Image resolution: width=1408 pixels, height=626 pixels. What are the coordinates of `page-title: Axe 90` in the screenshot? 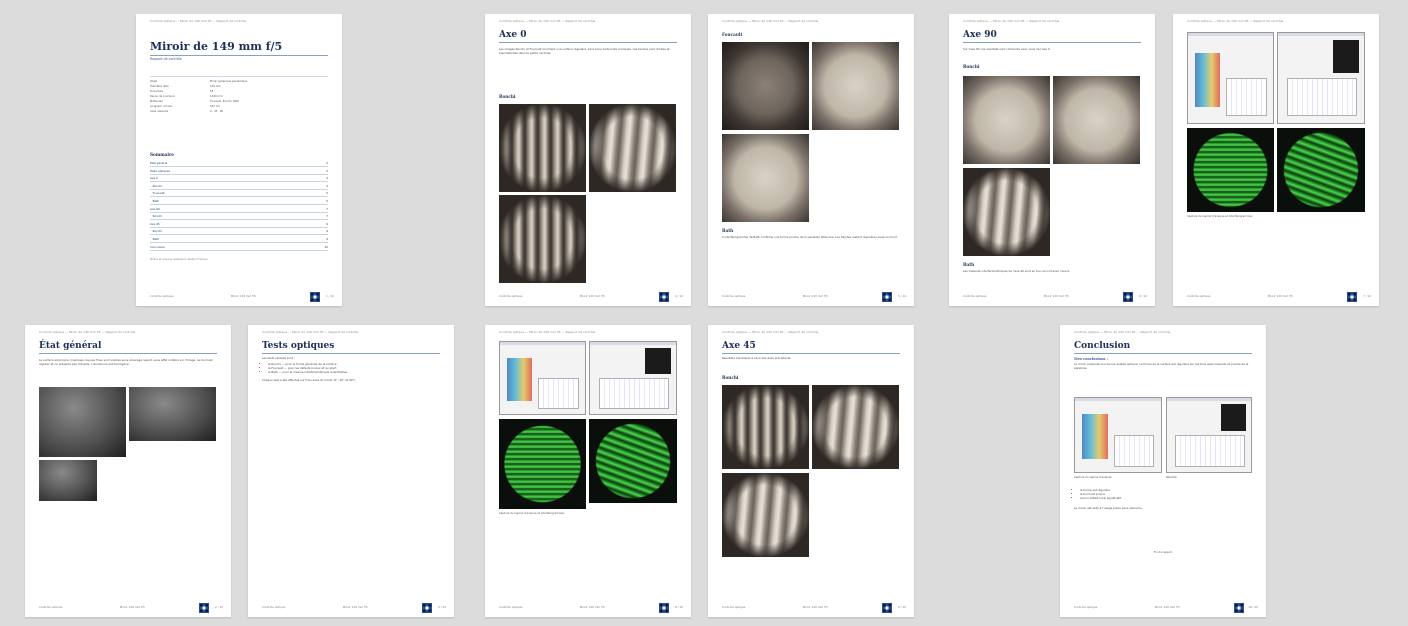 It's located at (1052, 36).